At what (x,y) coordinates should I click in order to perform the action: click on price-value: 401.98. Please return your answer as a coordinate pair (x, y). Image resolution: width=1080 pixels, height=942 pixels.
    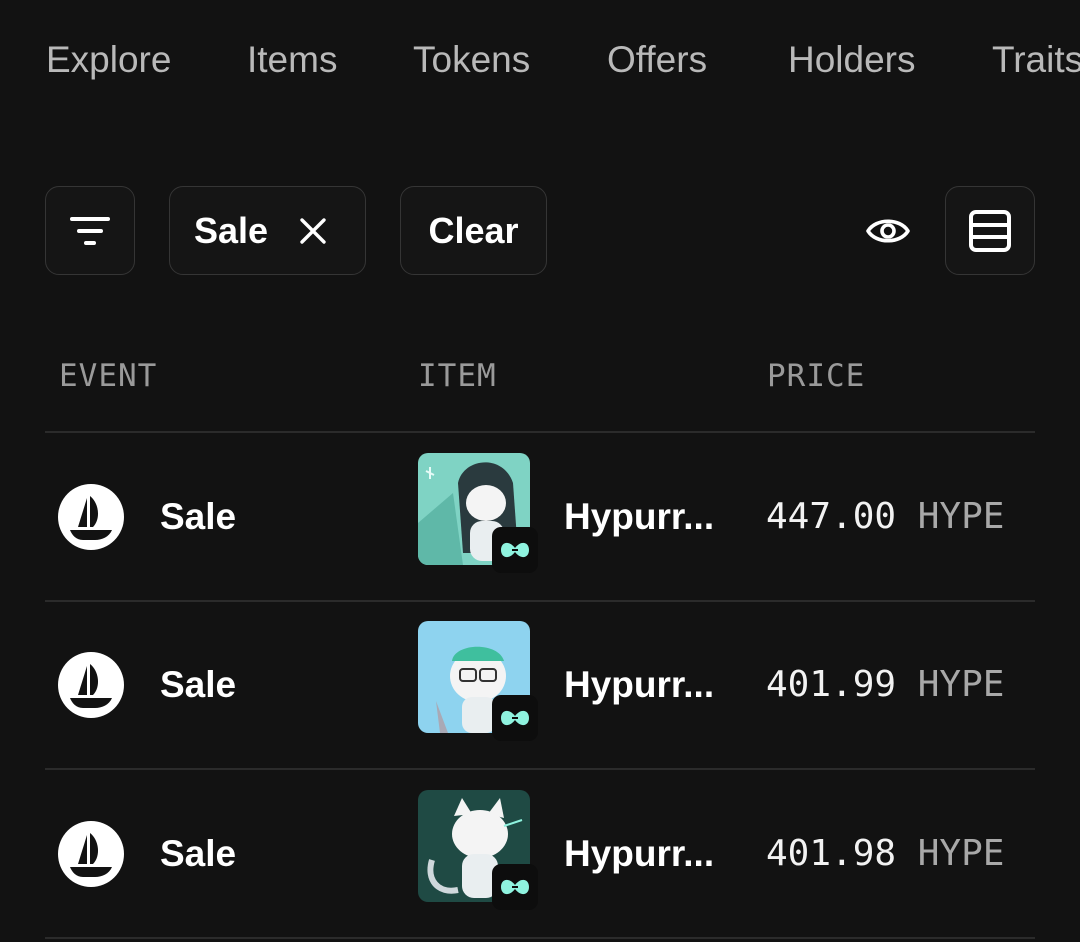
    Looking at the image, I should click on (831, 853).